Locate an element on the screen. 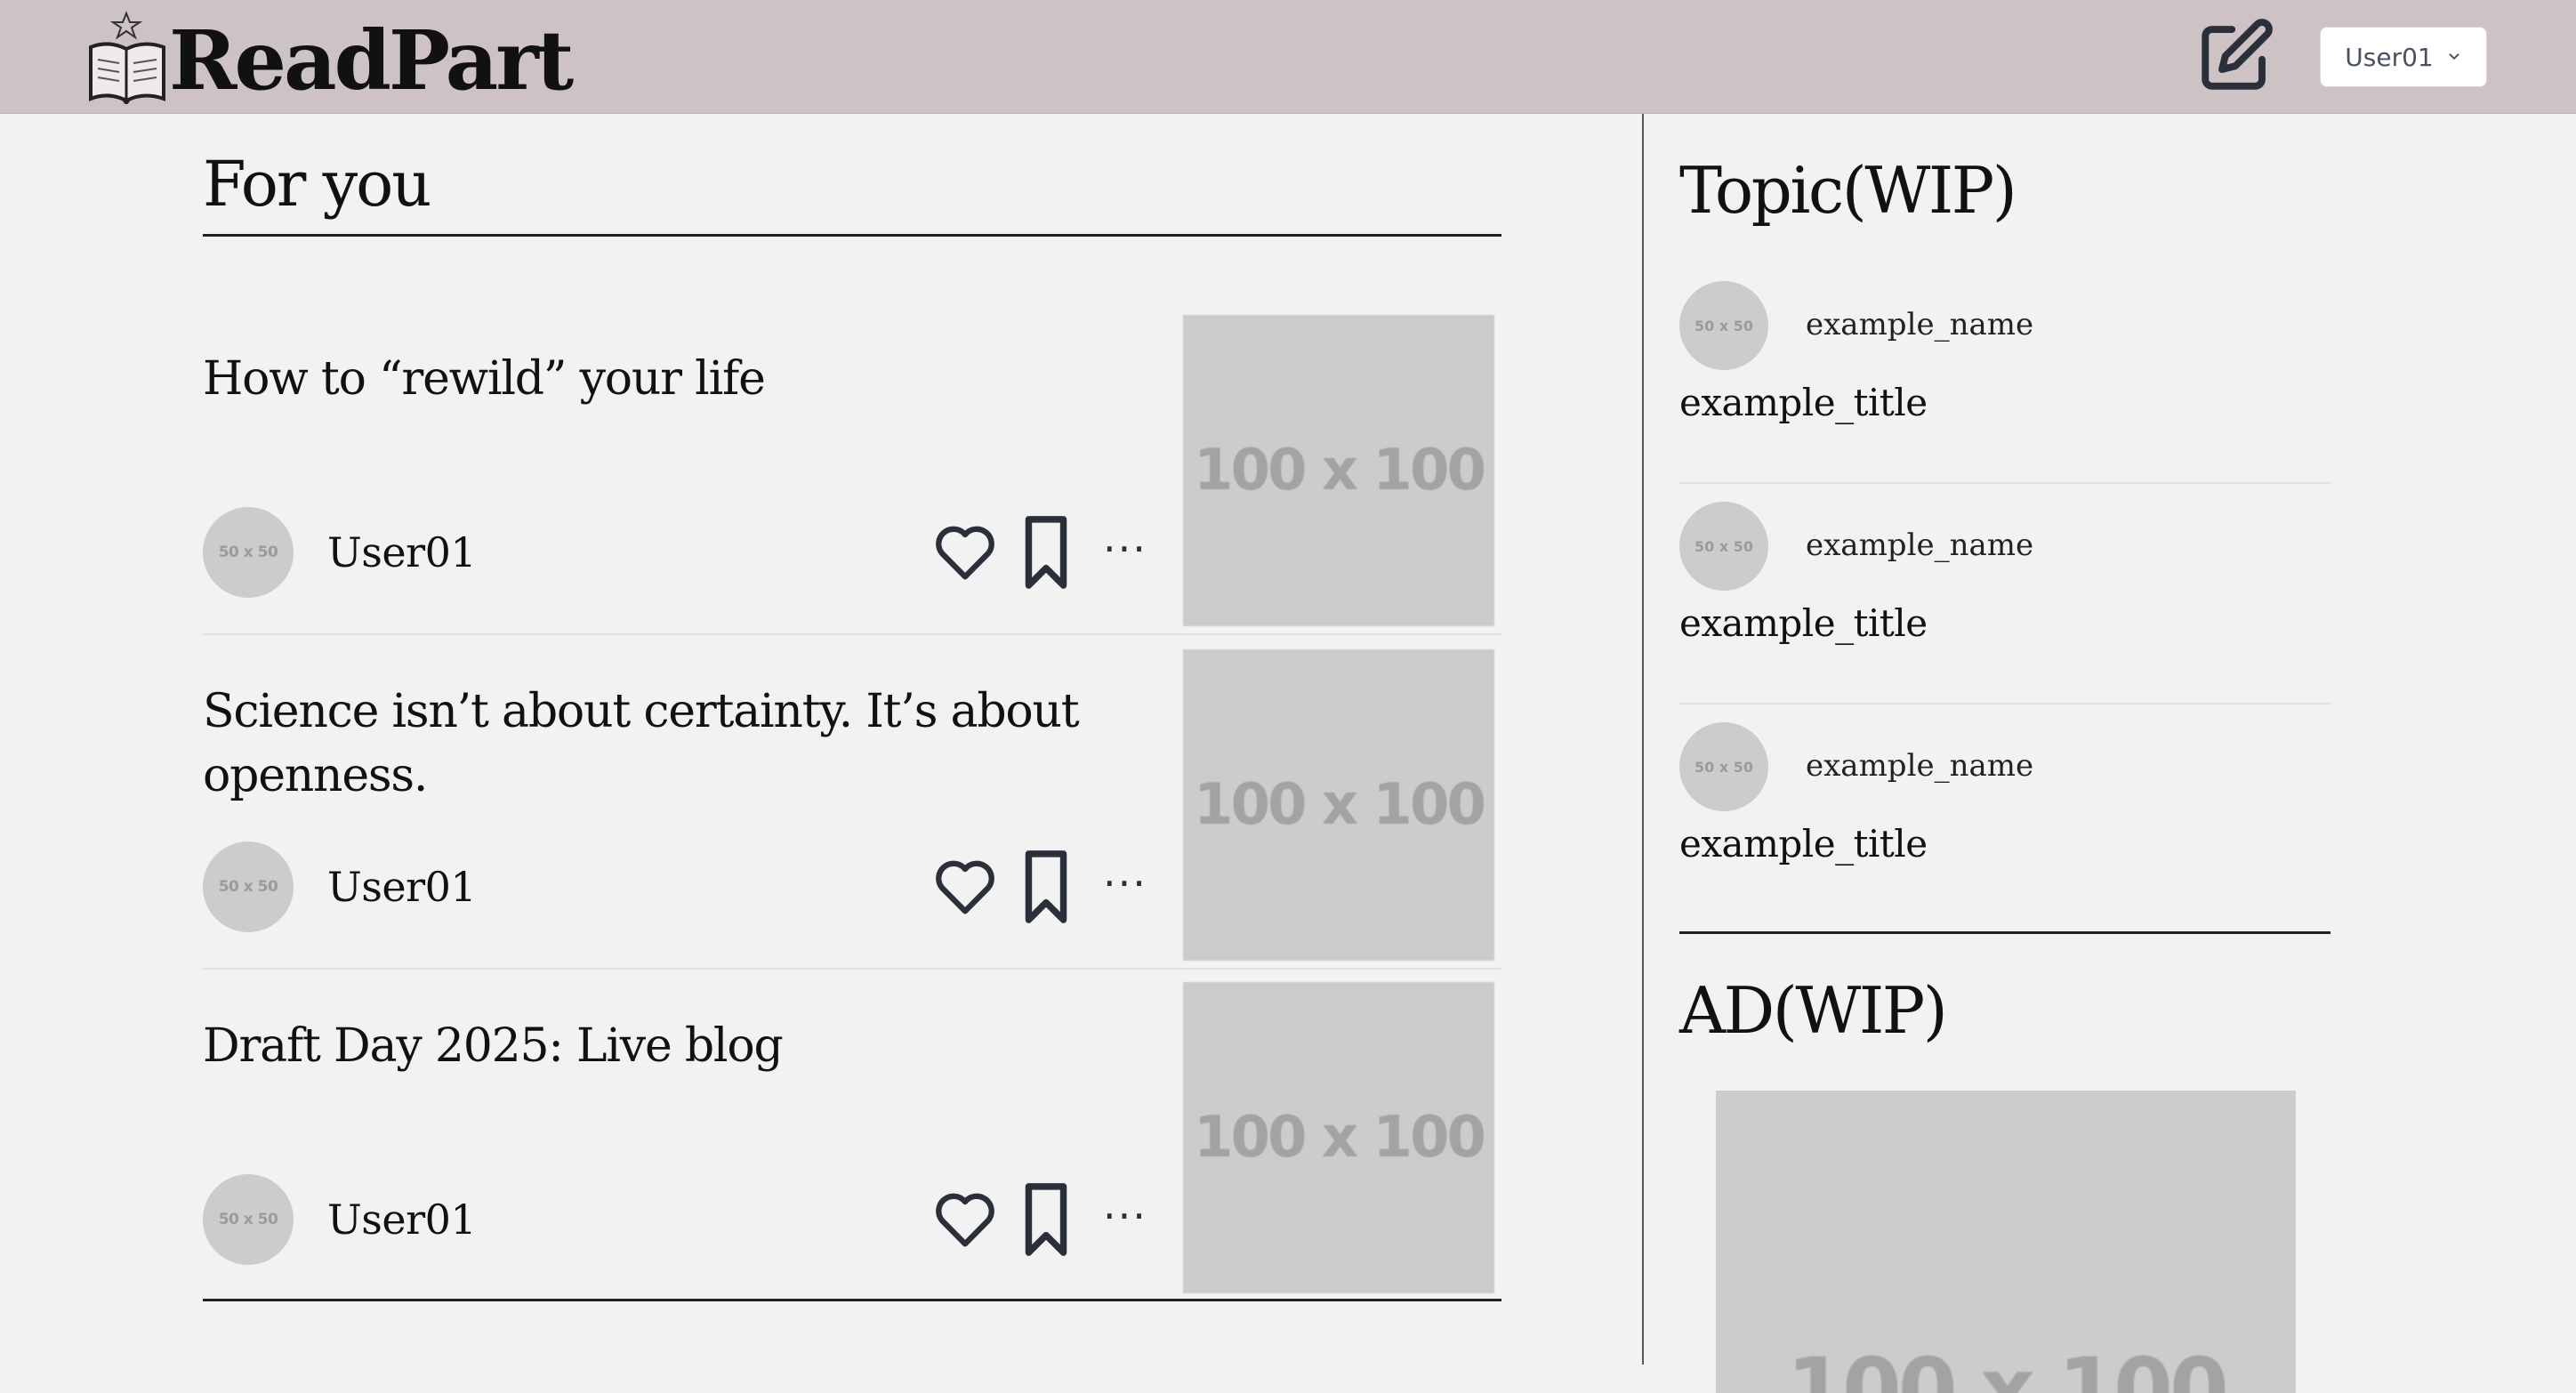 The height and width of the screenshot is (1393, 2576). write-post-button is located at coordinates (2235, 56).